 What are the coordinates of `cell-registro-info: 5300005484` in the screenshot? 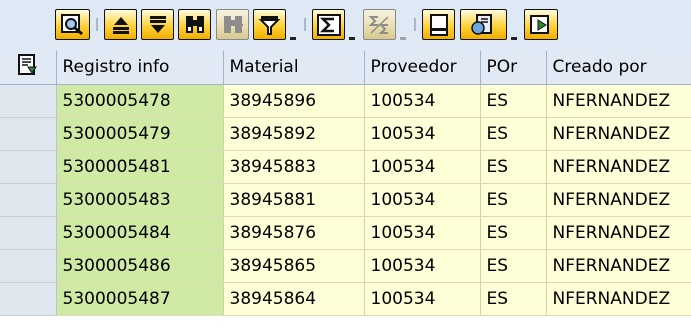 It's located at (140, 233).